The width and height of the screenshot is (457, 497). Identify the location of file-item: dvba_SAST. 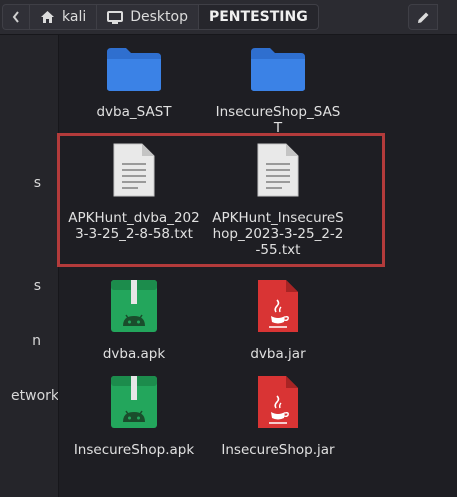
(134, 78).